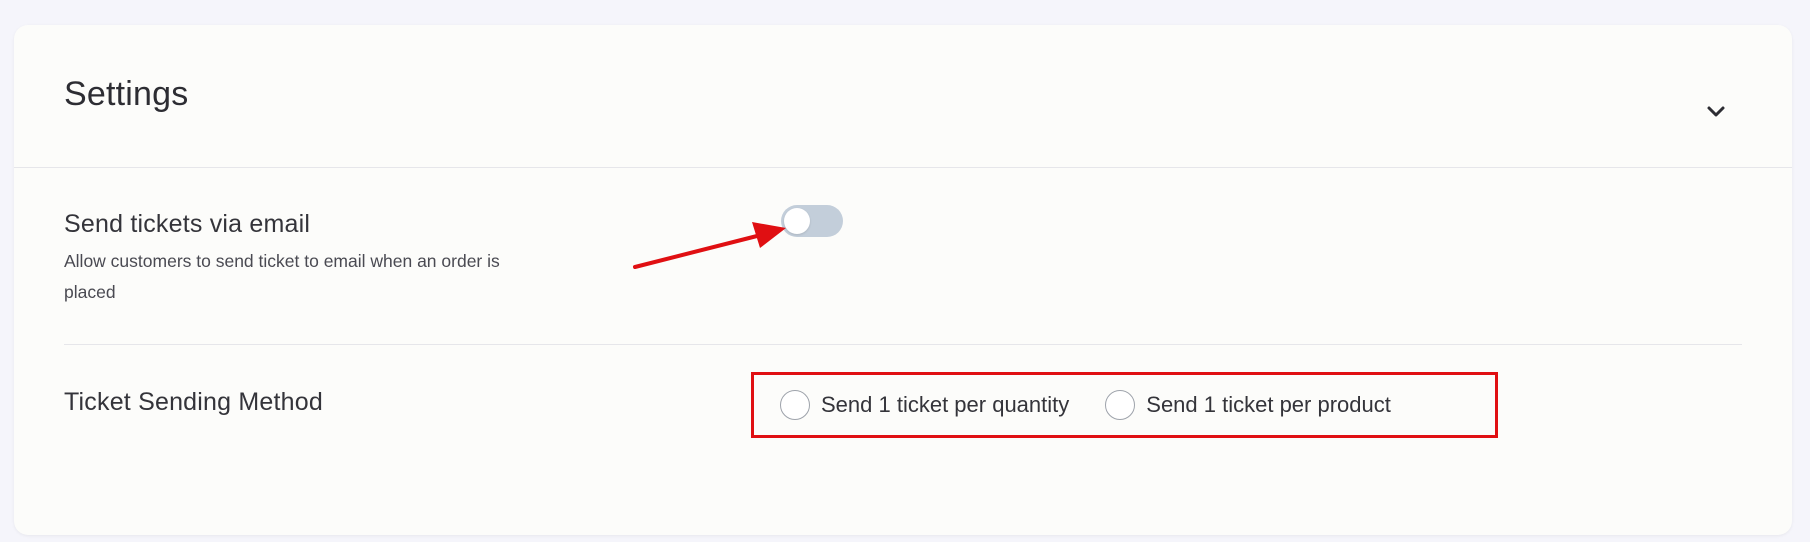 Image resolution: width=1810 pixels, height=542 pixels. I want to click on collapse-button, so click(1716, 112).